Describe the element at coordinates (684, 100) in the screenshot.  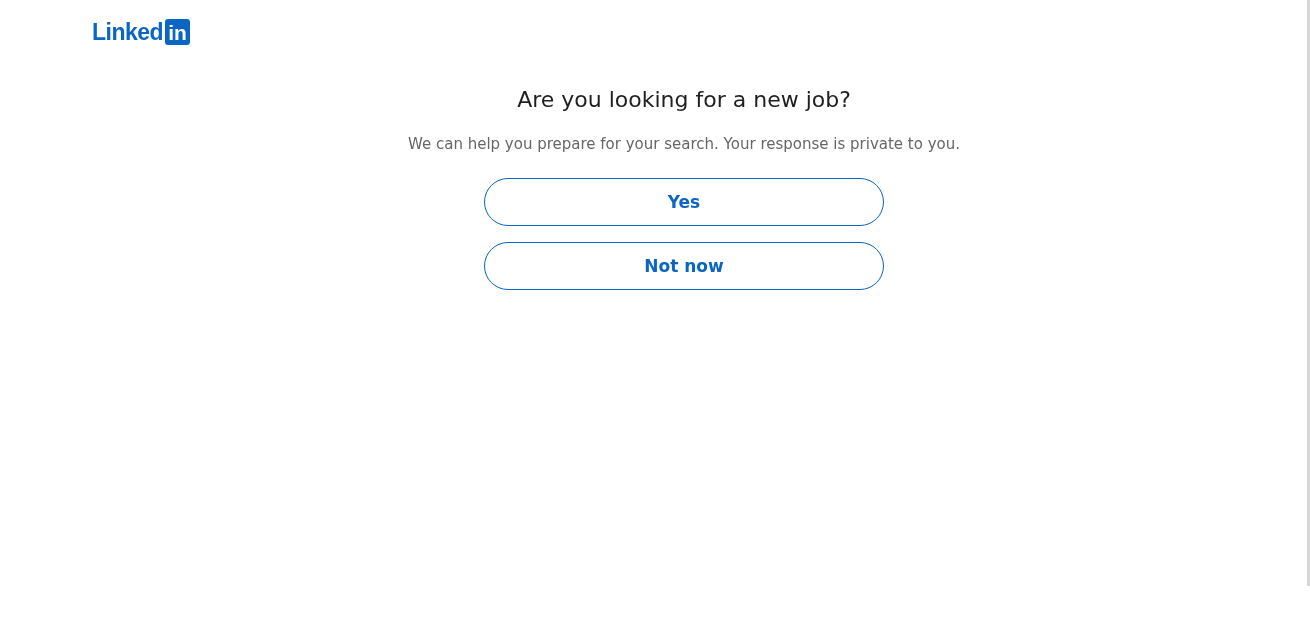
I see `question-title: Are you looking for a new job?` at that location.